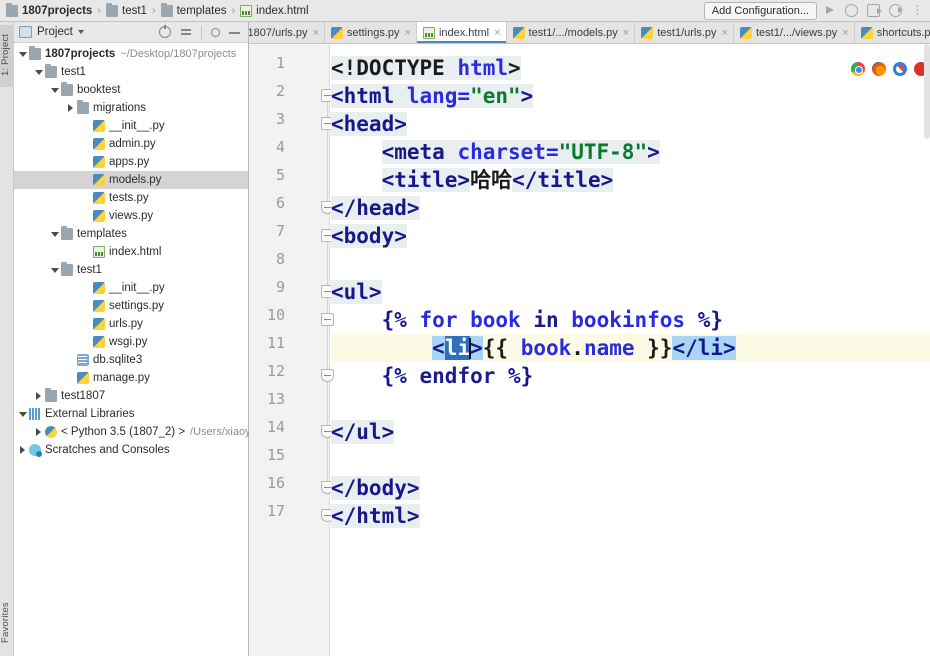  What do you see at coordinates (131, 162) in the screenshot?
I see `tree-node-apps-py: apps.py` at bounding box center [131, 162].